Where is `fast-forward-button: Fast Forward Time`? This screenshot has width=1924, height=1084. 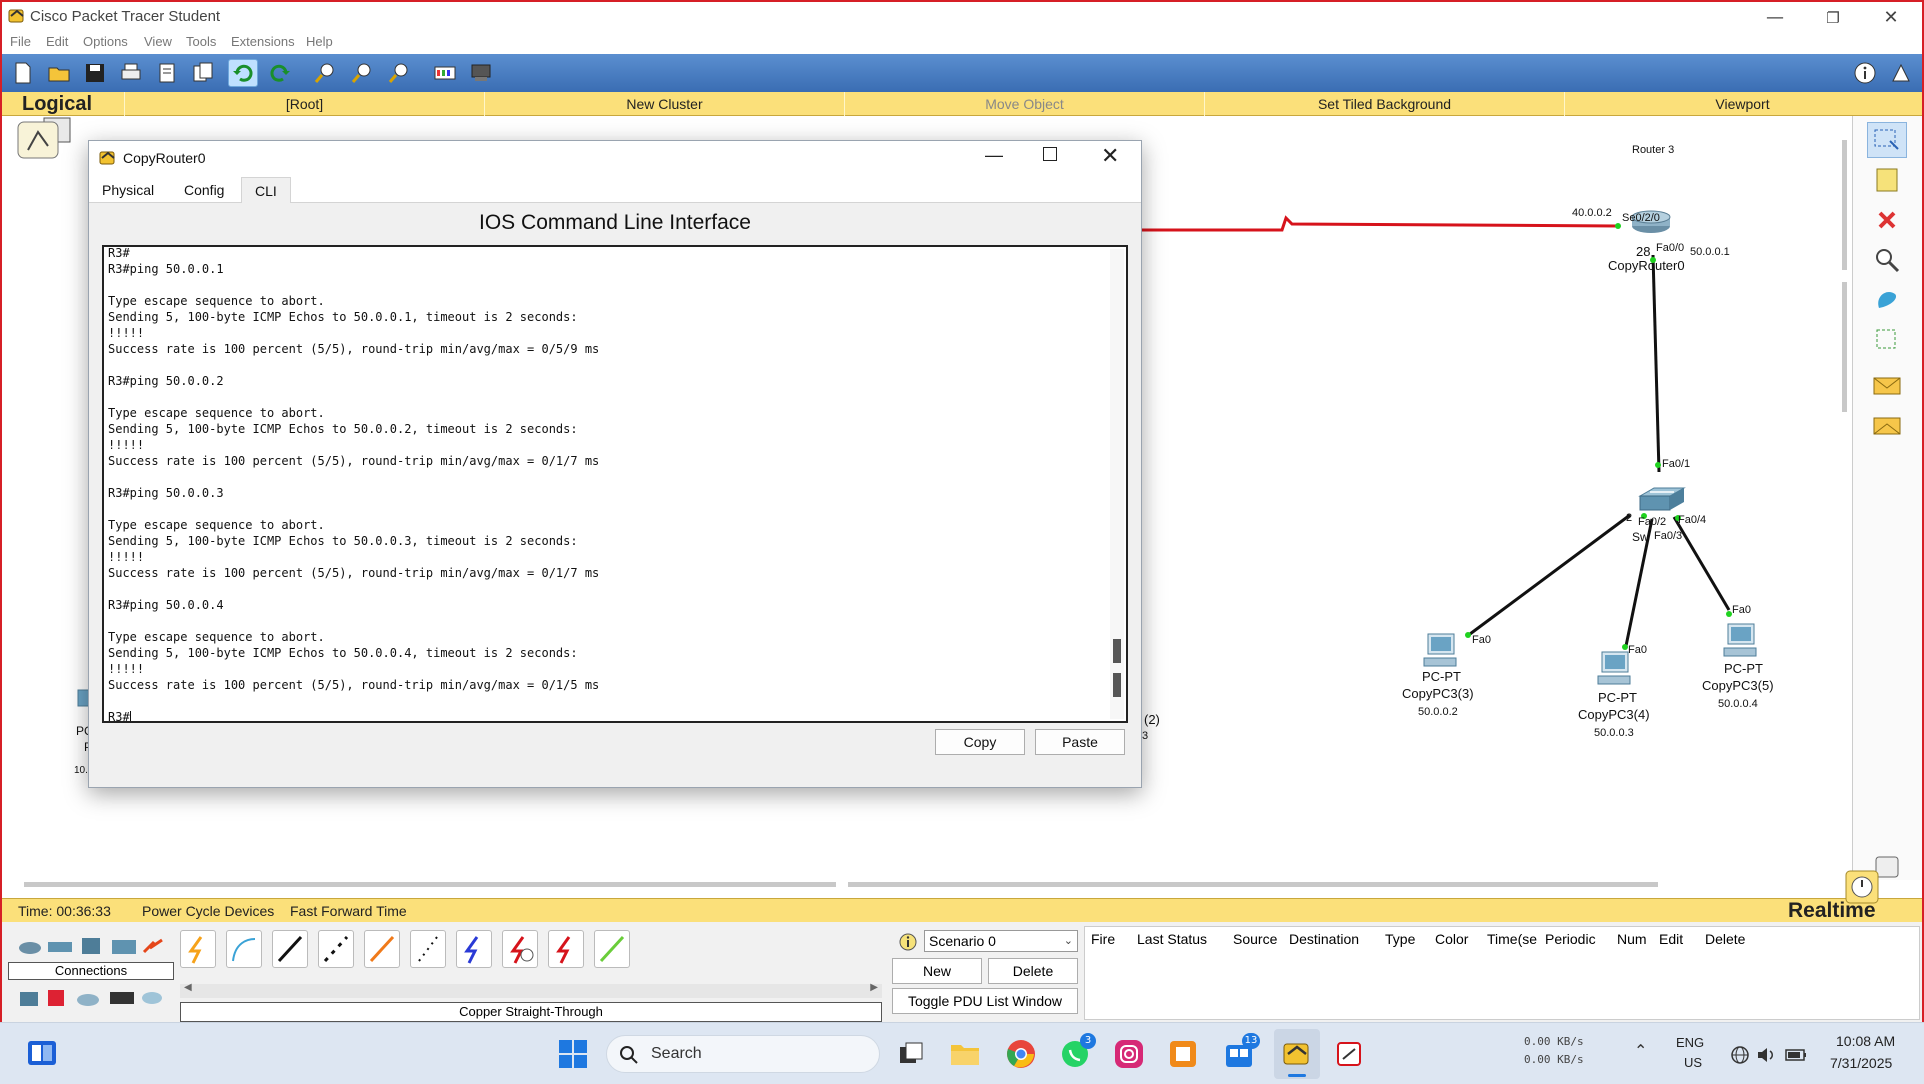 fast-forward-button: Fast Forward Time is located at coordinates (348, 911).